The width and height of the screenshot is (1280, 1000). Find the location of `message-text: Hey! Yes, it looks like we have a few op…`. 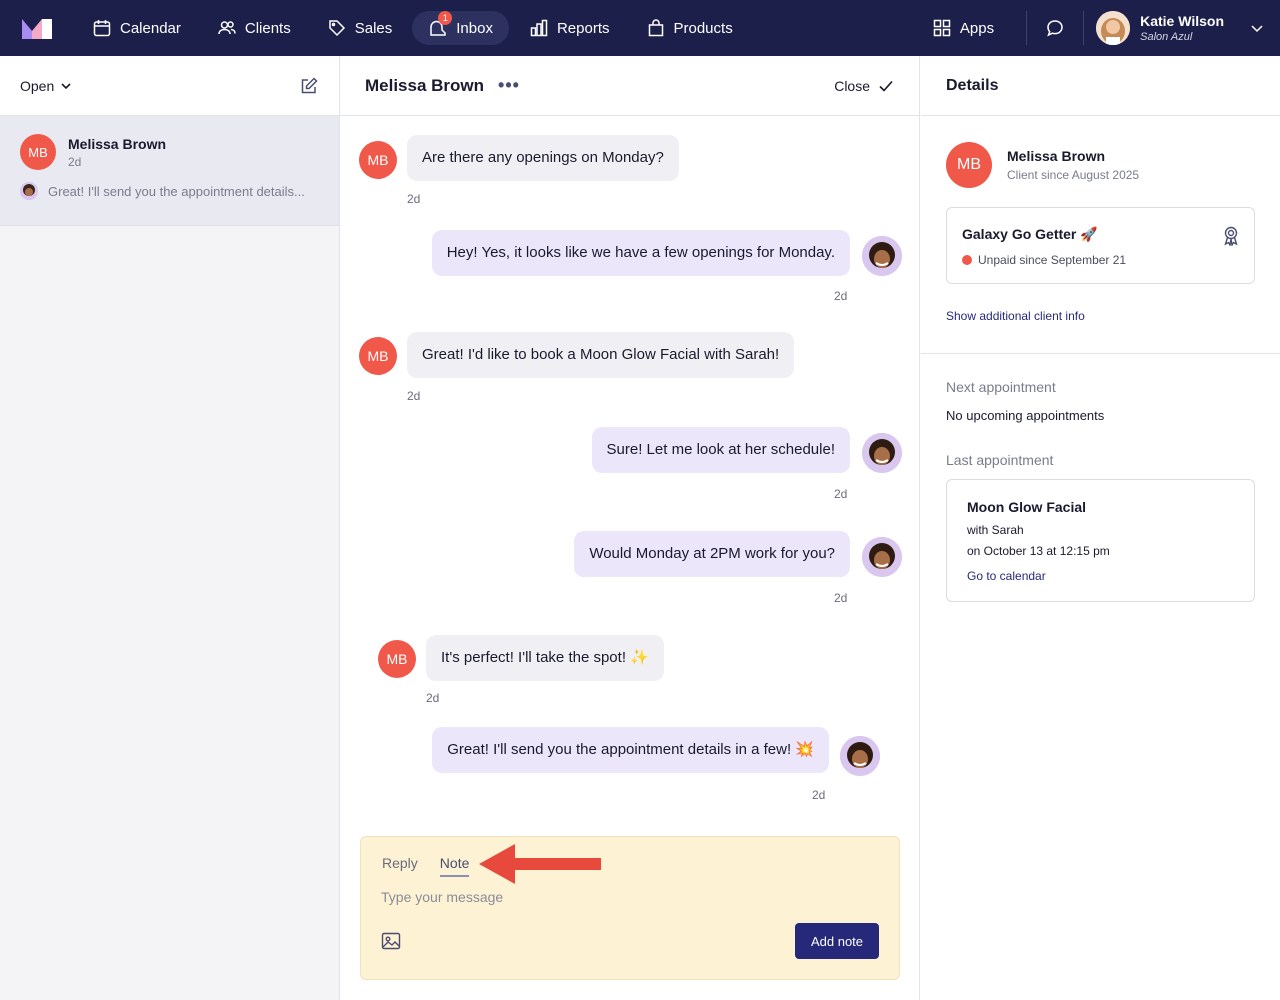

message-text: Hey! Yes, it looks like we have a few op… is located at coordinates (640, 253).